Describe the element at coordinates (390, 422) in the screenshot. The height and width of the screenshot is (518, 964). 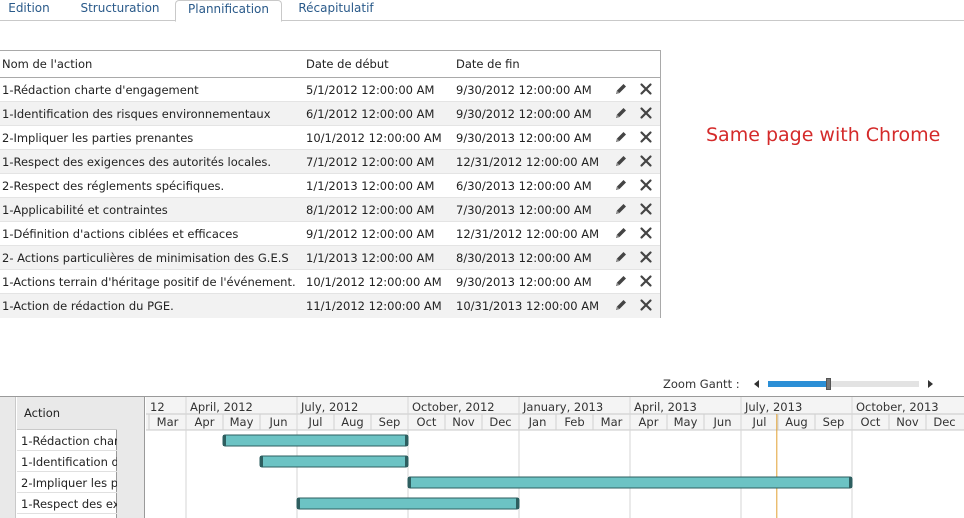
I see `gantt-month-label: Sep` at that location.